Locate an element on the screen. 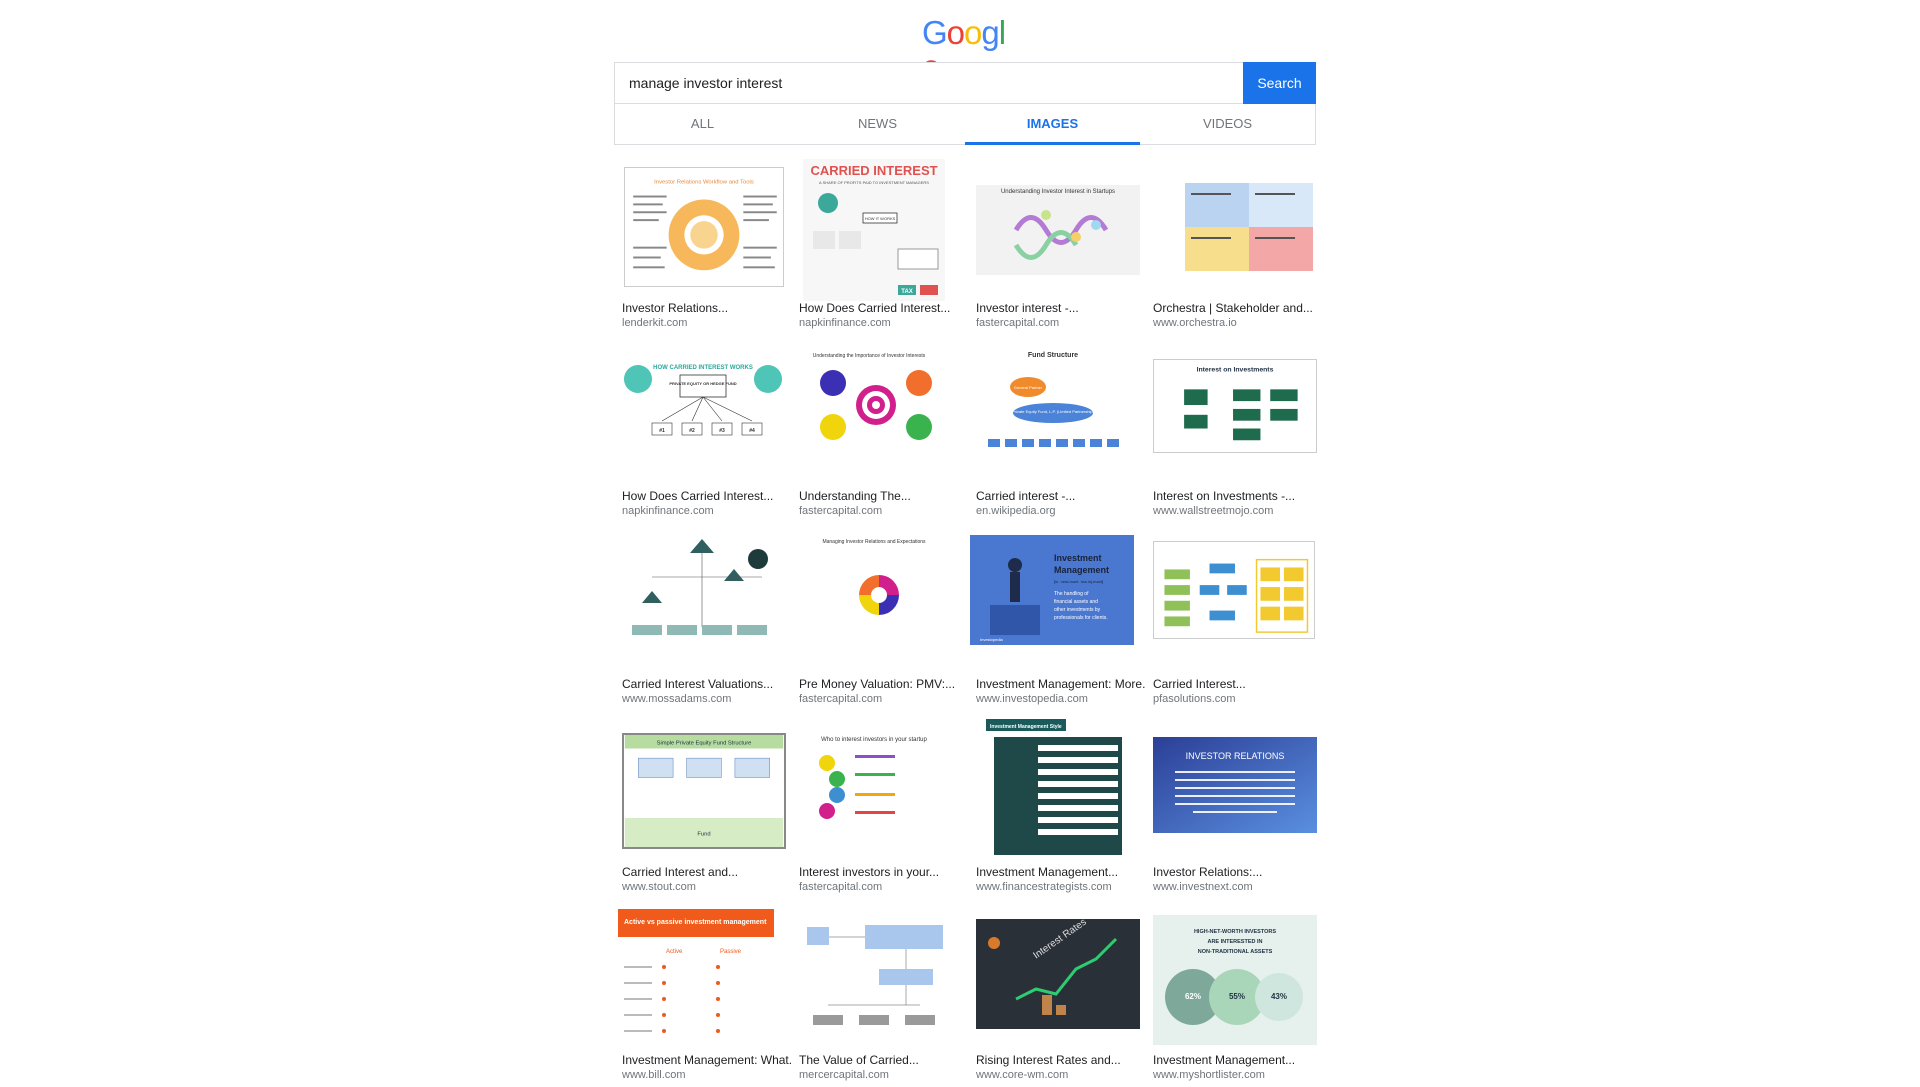 The height and width of the screenshot is (1087, 1920). thumb-brand: Investopedia is located at coordinates (991, 639).